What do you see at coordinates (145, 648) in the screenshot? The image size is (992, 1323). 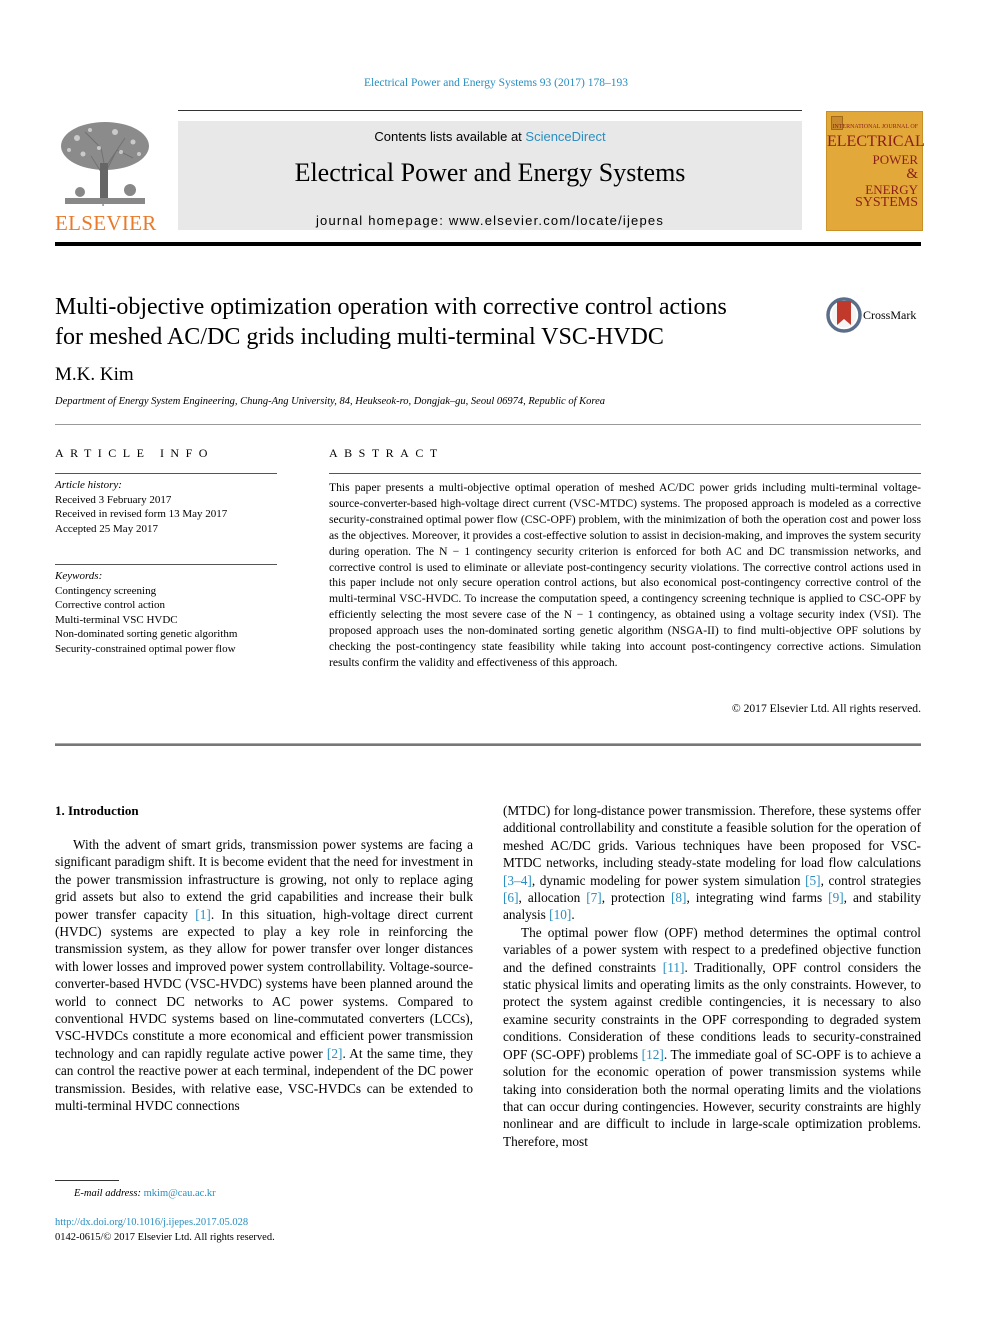 I see `keyword: Security-constrained optimal power flow` at bounding box center [145, 648].